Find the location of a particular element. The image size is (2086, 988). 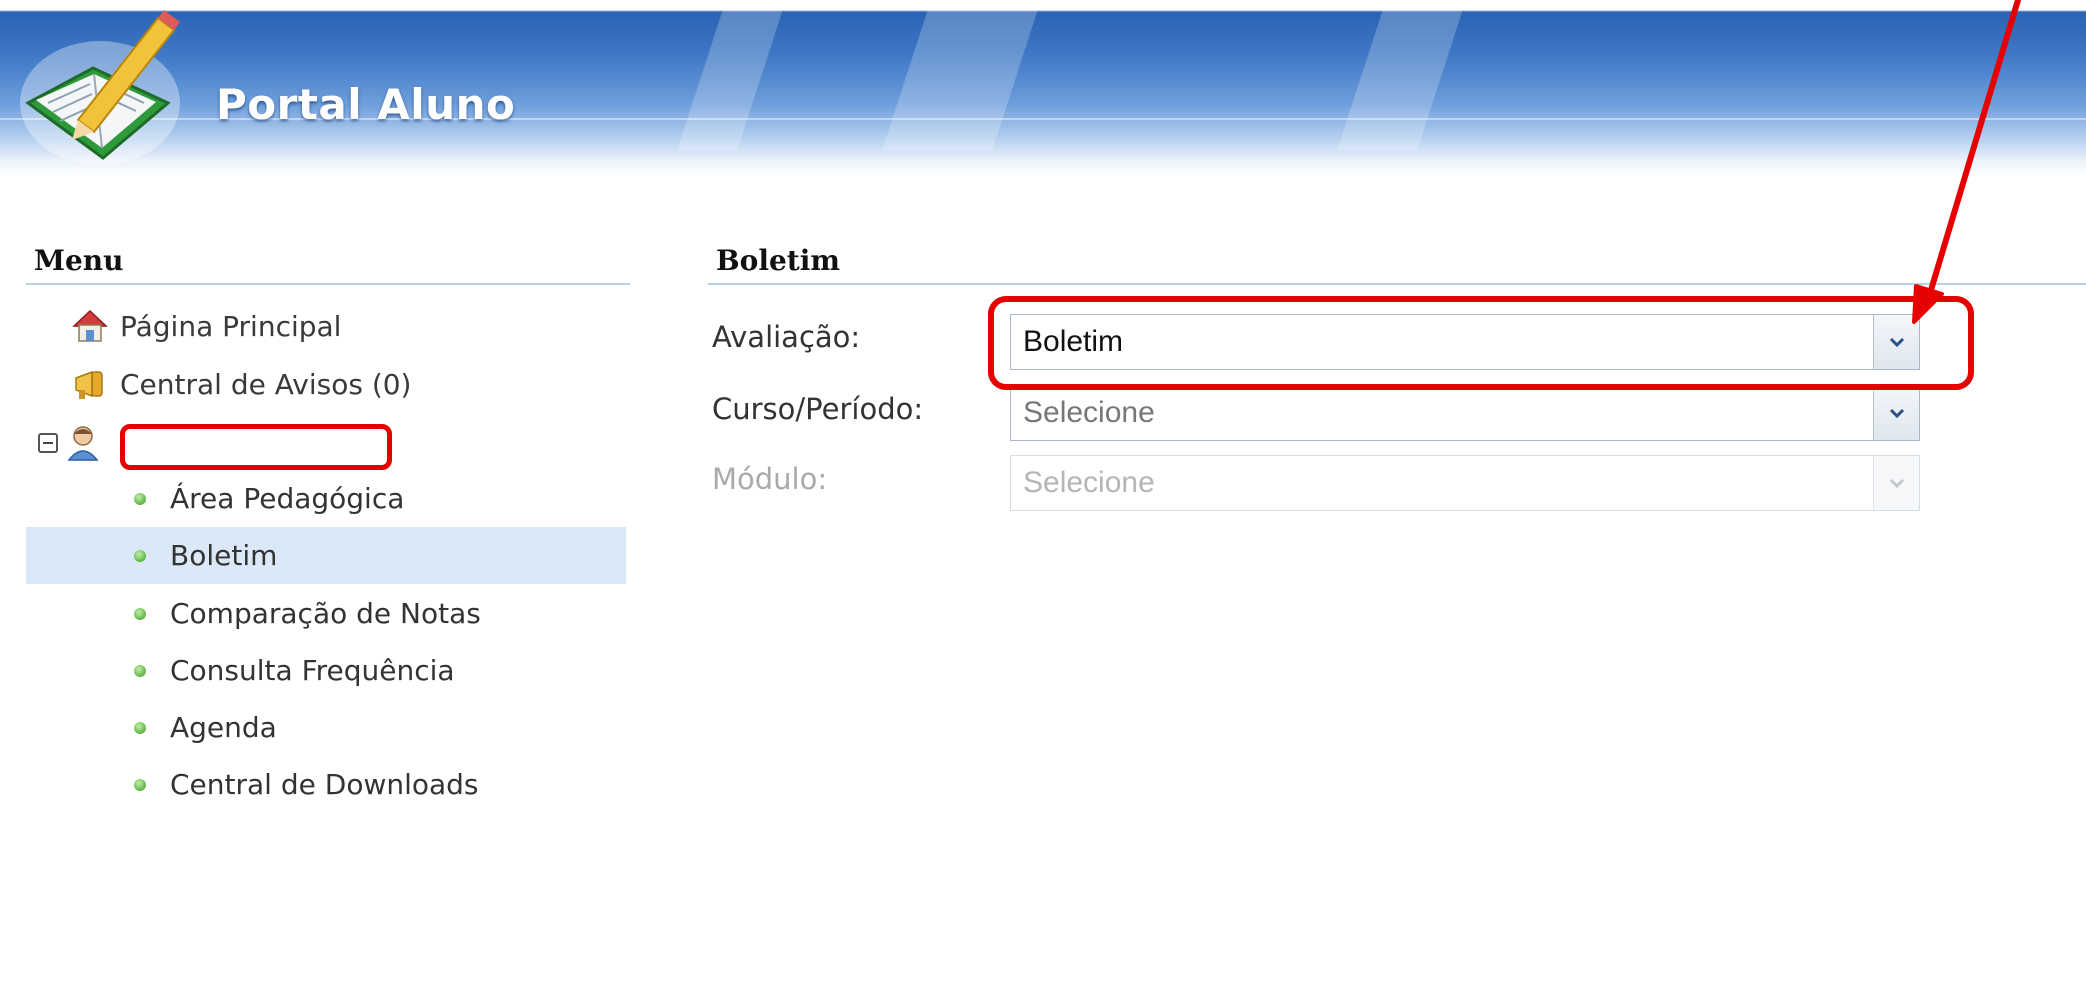

portal-logo-icon is located at coordinates (100, 87).